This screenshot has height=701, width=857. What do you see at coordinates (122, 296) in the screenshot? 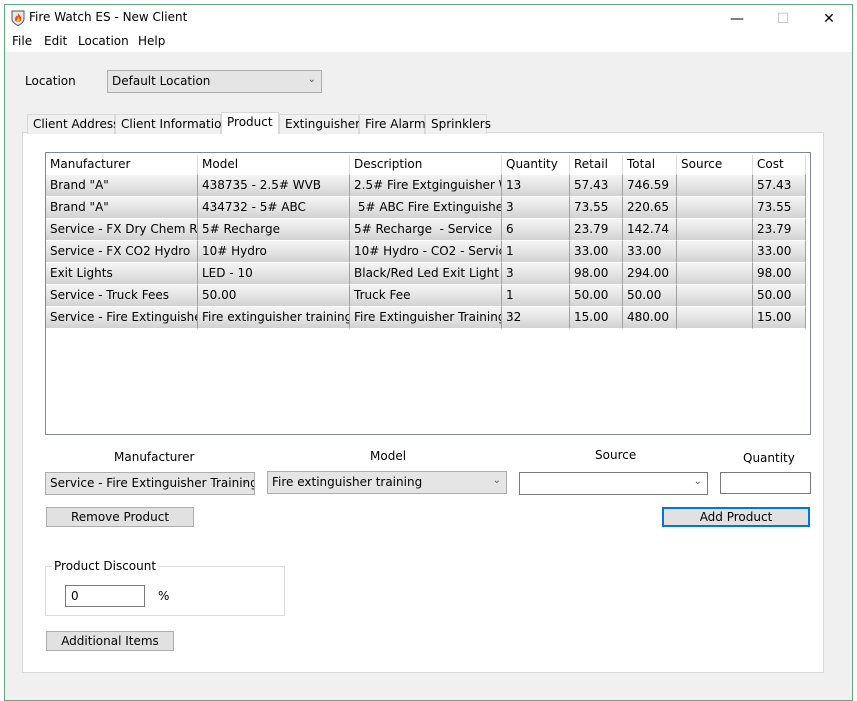
I see `cell-manufacturer: Service - Truck Fees` at bounding box center [122, 296].